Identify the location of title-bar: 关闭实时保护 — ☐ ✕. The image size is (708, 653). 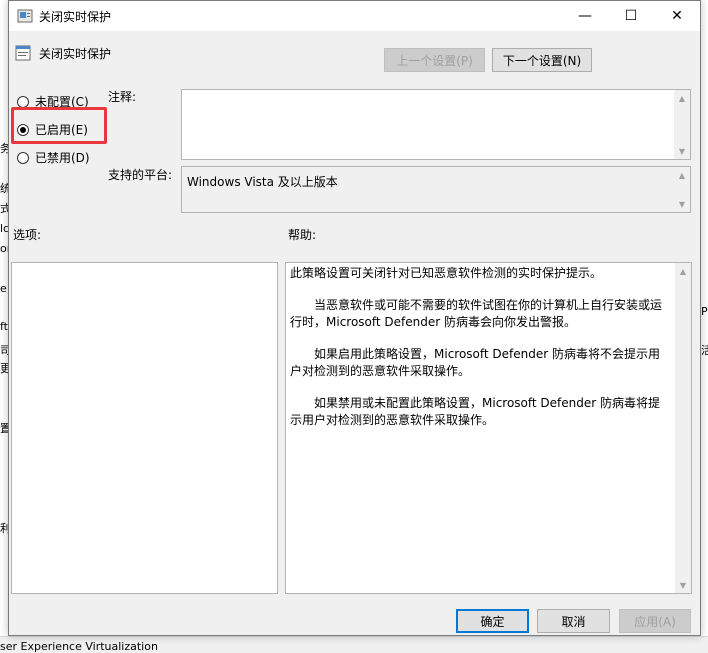
(354, 16).